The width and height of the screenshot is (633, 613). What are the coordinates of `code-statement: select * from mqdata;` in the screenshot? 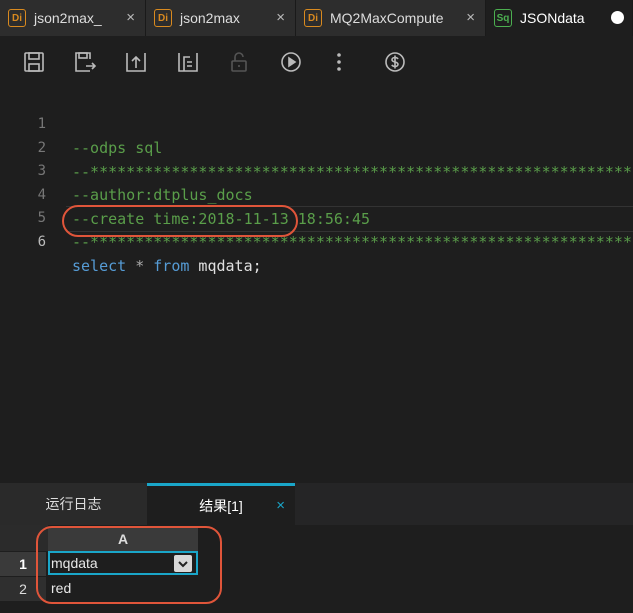 It's located at (167, 266).